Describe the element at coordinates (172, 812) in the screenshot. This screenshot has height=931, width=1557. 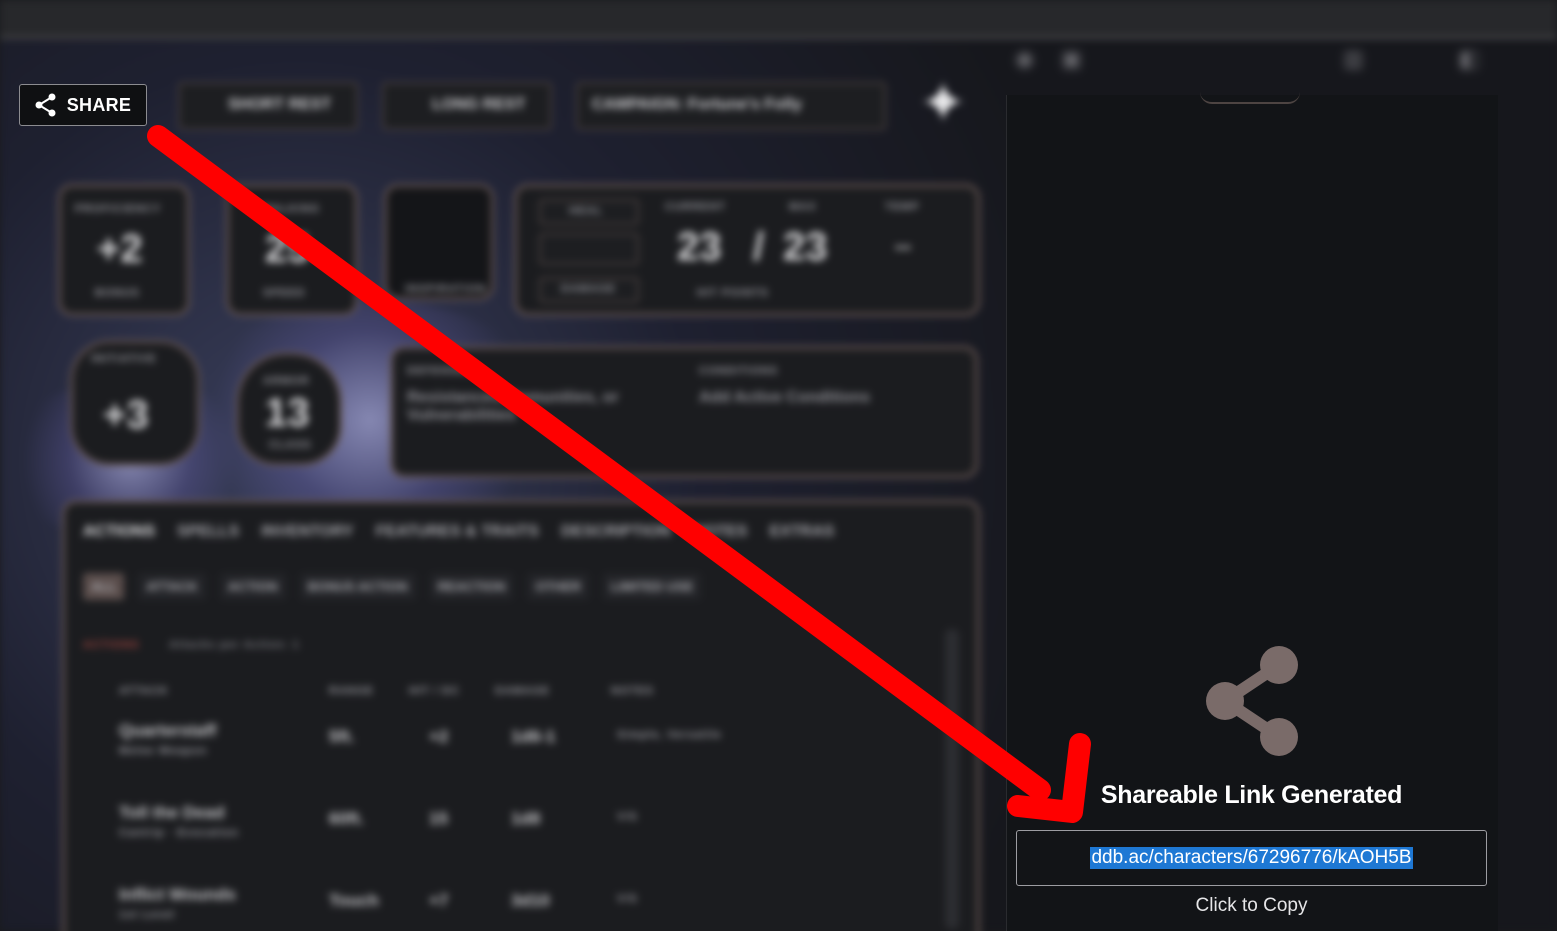
I see `row-name: Toll the Dead` at that location.